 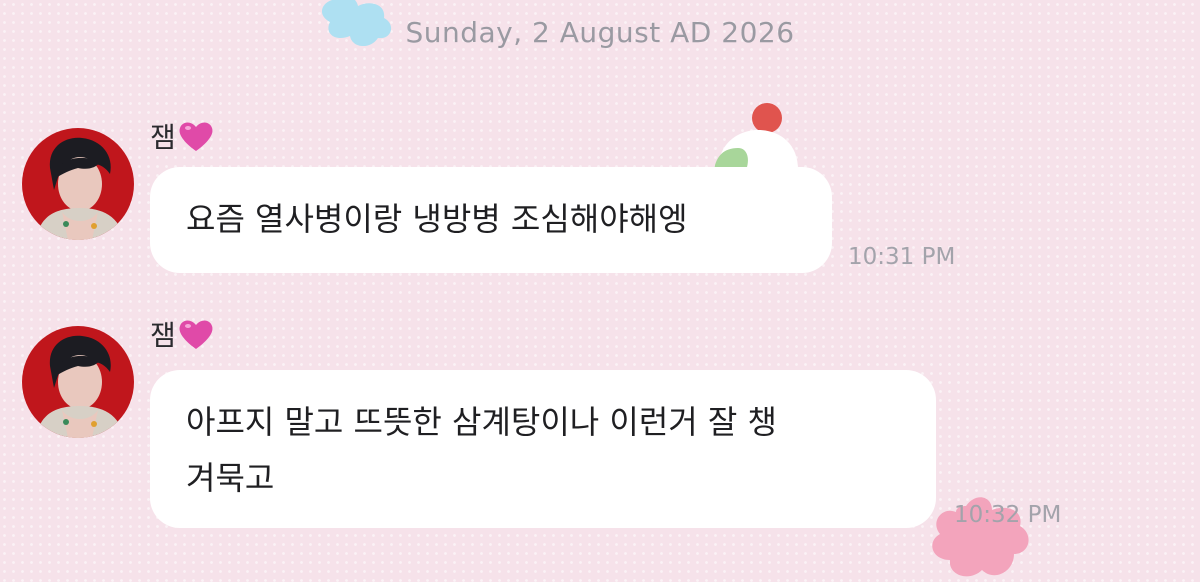 What do you see at coordinates (754, 135) in the screenshot?
I see `strawberry-dessert-sticker` at bounding box center [754, 135].